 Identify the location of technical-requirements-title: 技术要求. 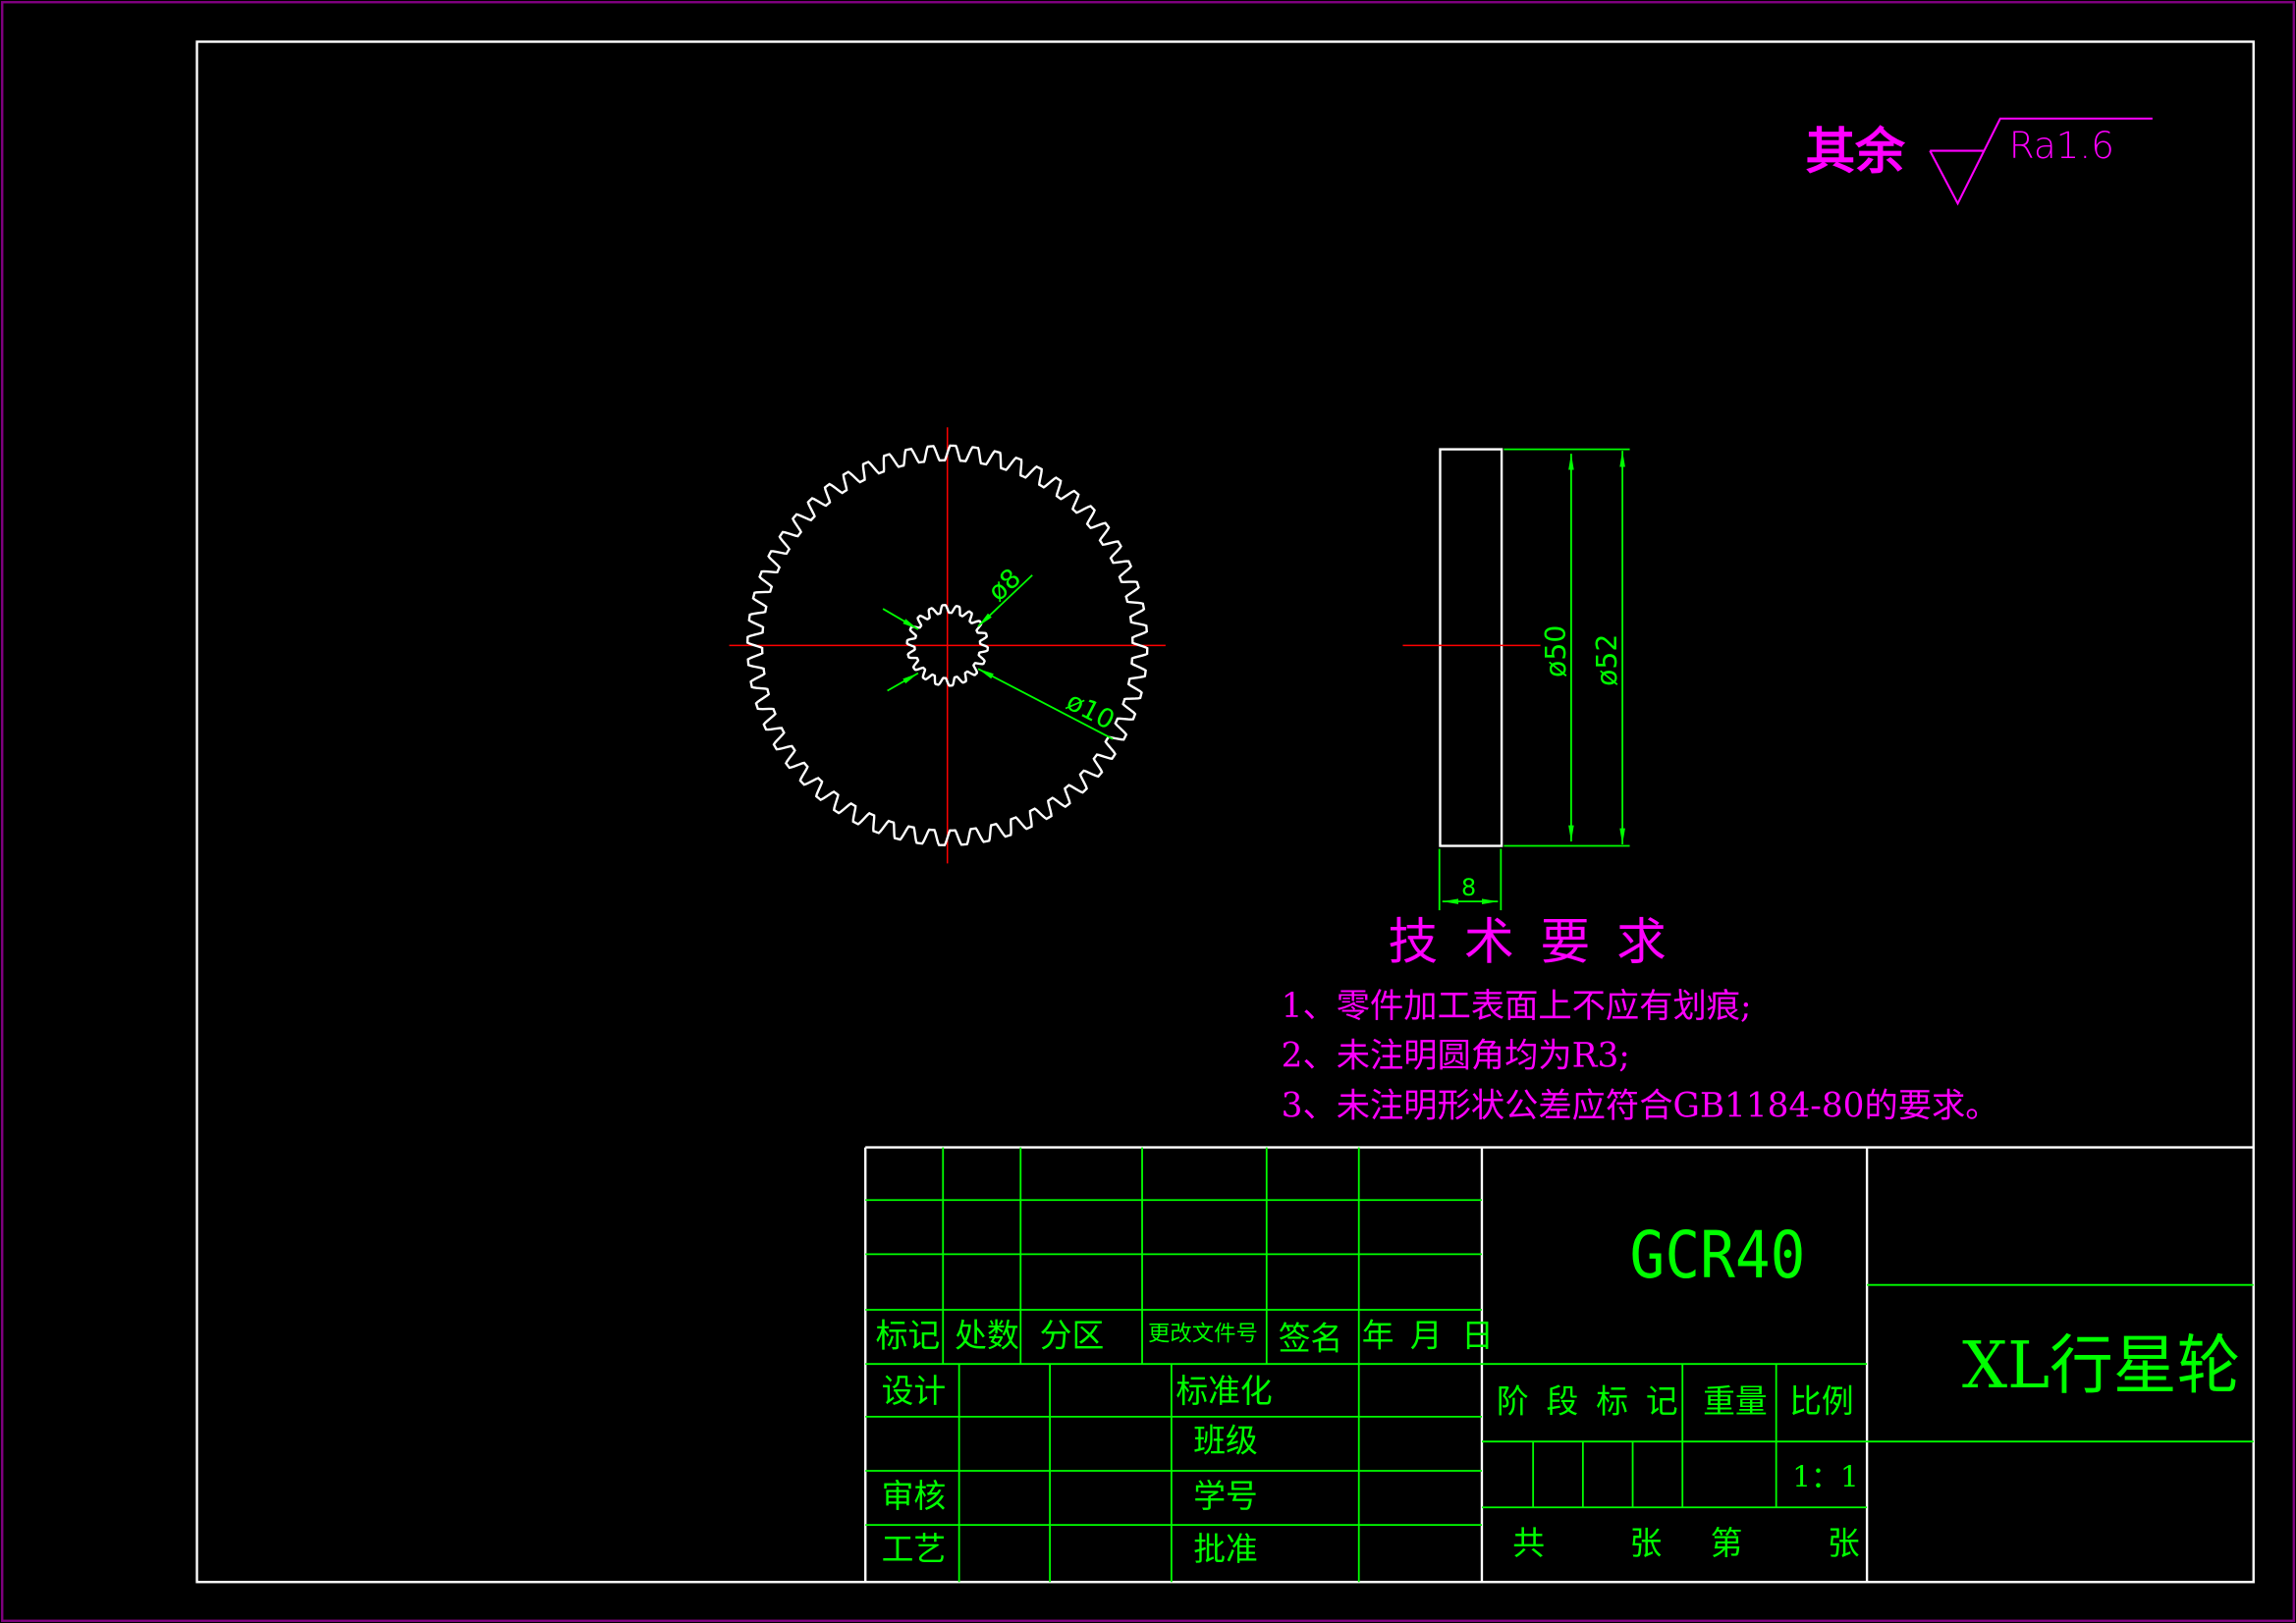
(1541, 941).